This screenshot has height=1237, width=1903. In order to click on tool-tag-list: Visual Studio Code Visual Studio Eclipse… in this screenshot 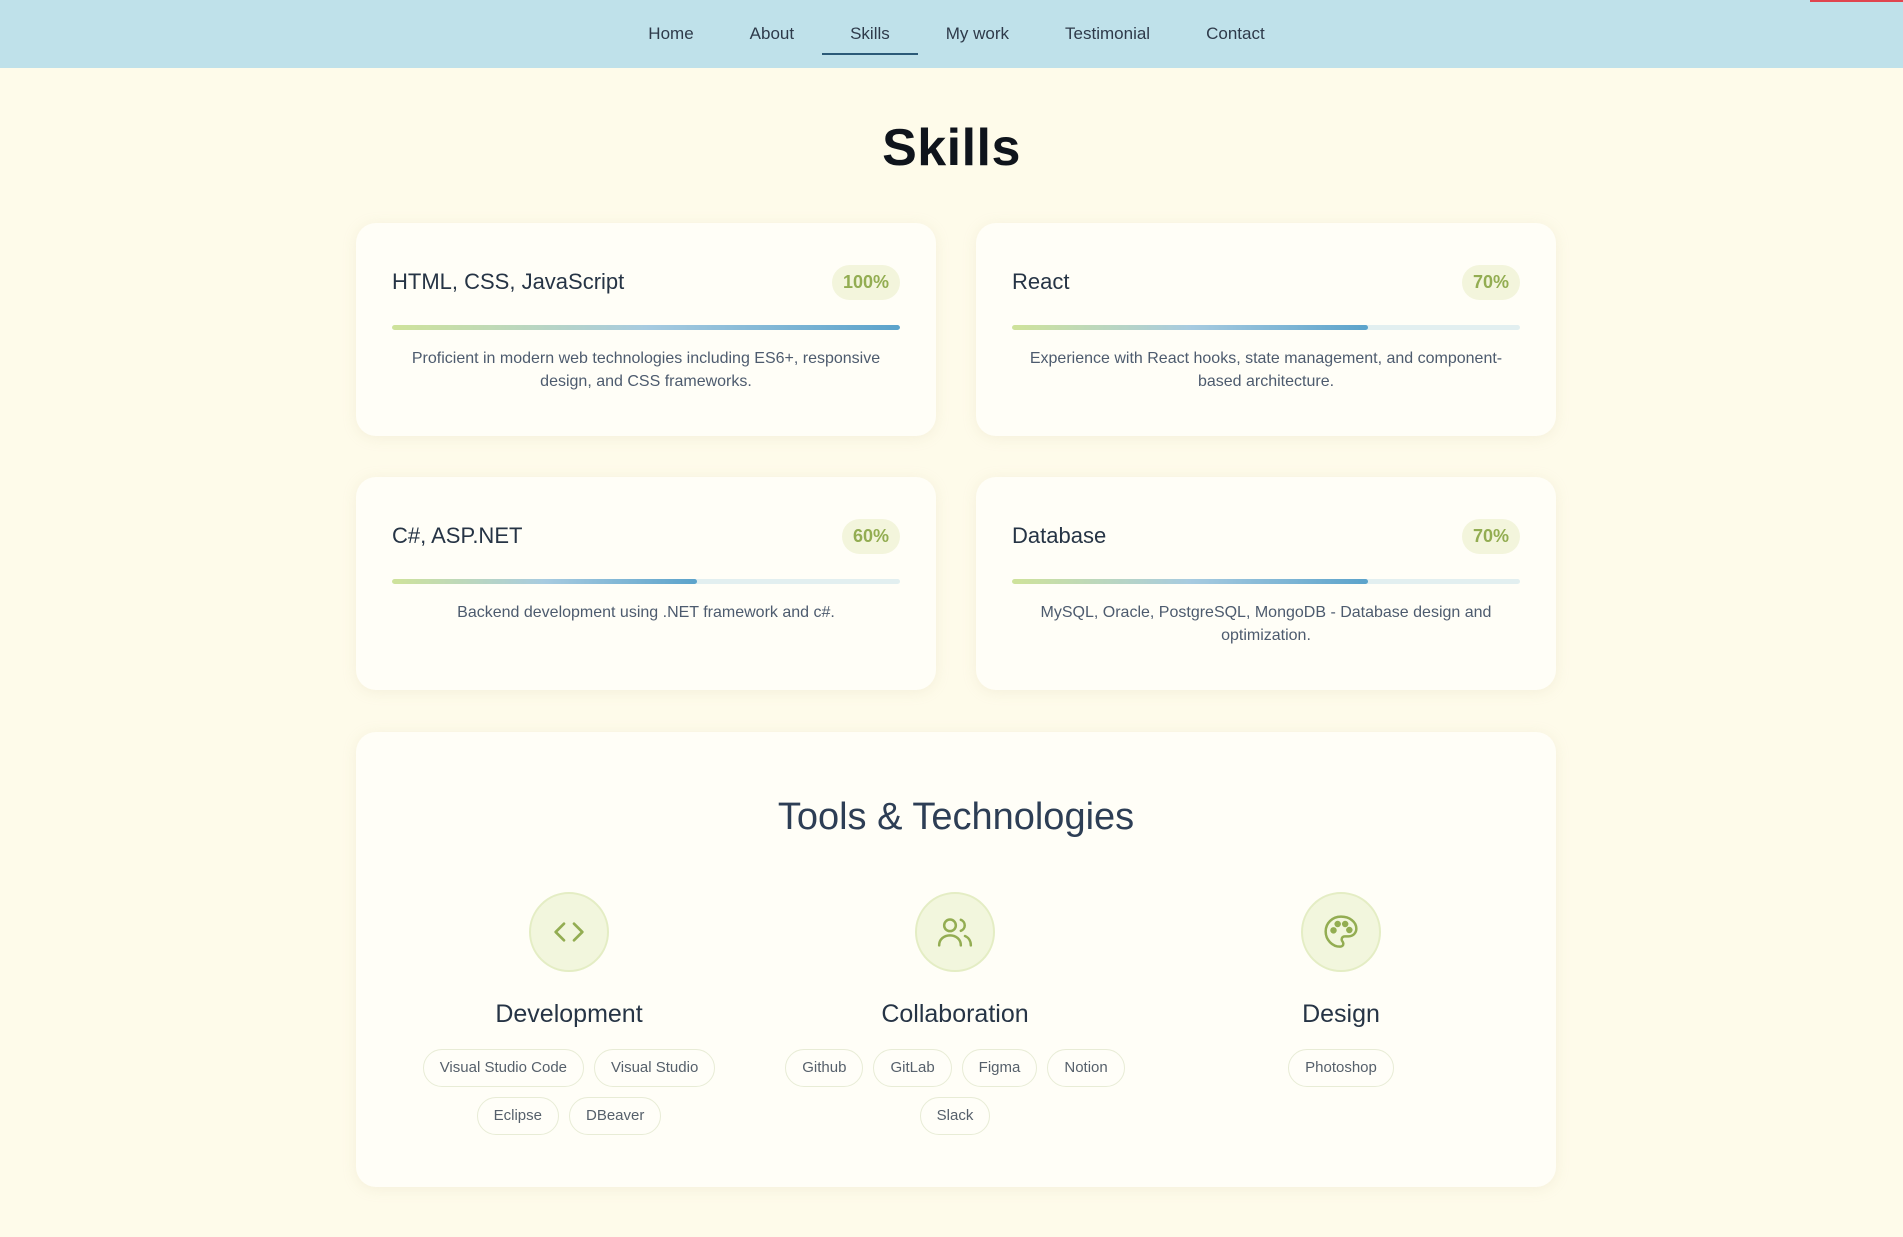, I will do `click(569, 1092)`.